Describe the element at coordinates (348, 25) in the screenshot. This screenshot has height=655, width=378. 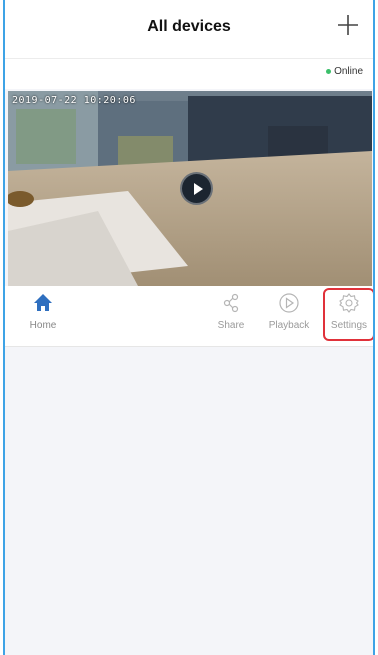
I see `plus-icon` at that location.